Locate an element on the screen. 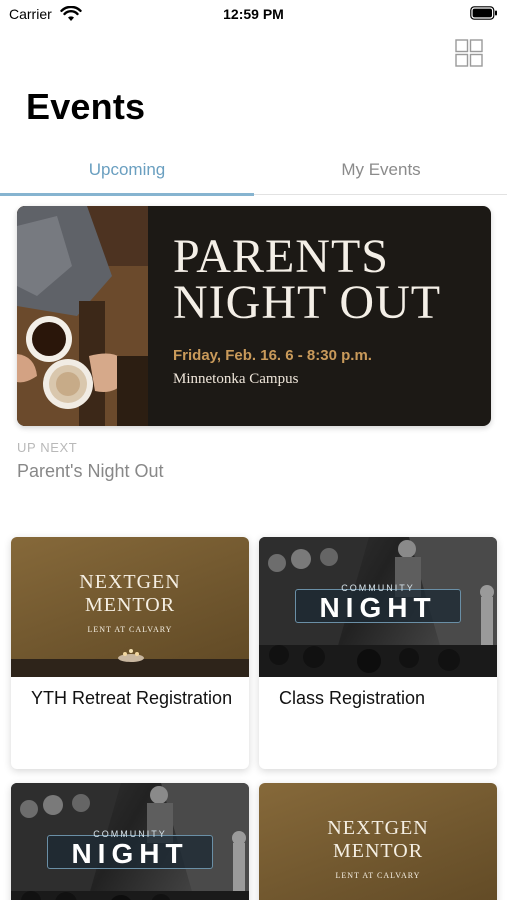 Image resolution: width=507 pixels, height=900 pixels. event-card: NEXTGEN MENTOR LENT AT CALVARY is located at coordinates (378, 841).